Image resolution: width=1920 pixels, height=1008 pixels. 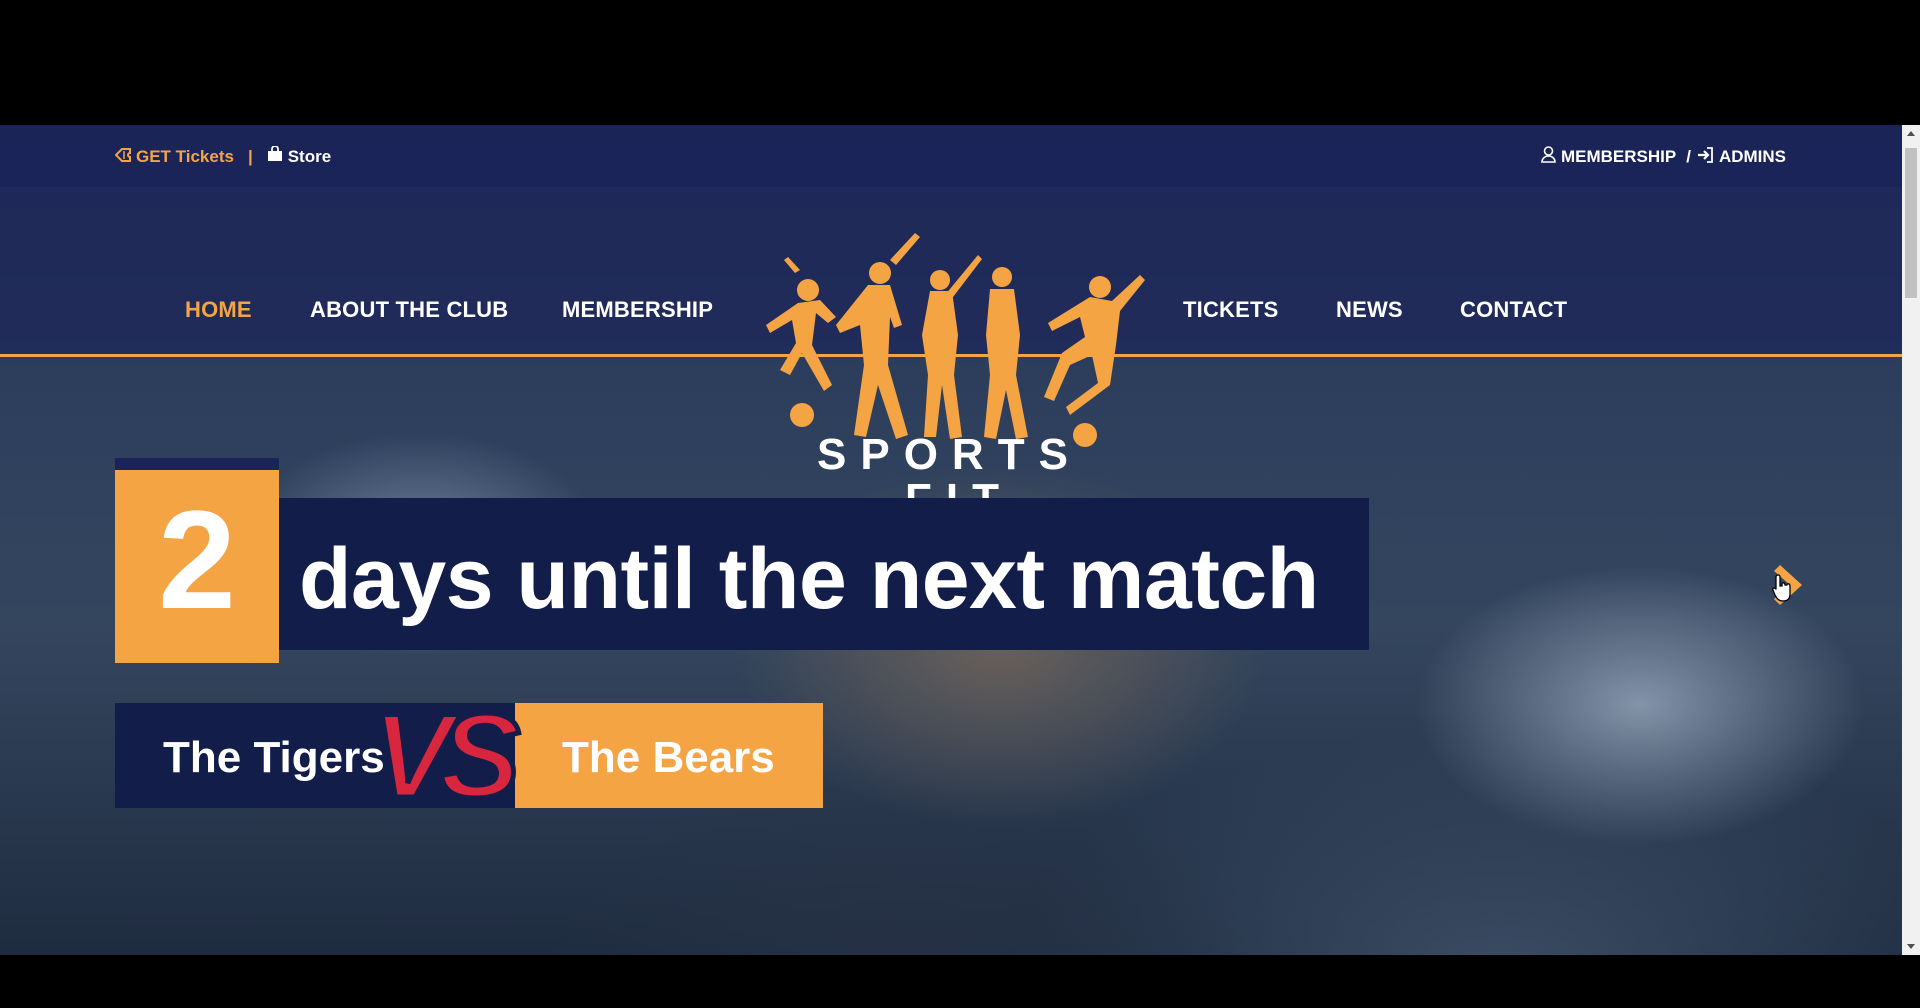 What do you see at coordinates (1548, 157) in the screenshot?
I see `user-icon` at bounding box center [1548, 157].